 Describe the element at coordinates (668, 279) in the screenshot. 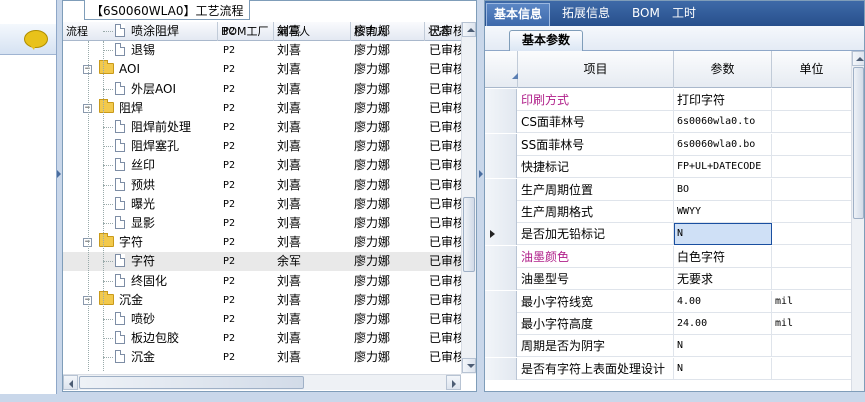

I see `param-row: 油墨型号 无要求` at that location.